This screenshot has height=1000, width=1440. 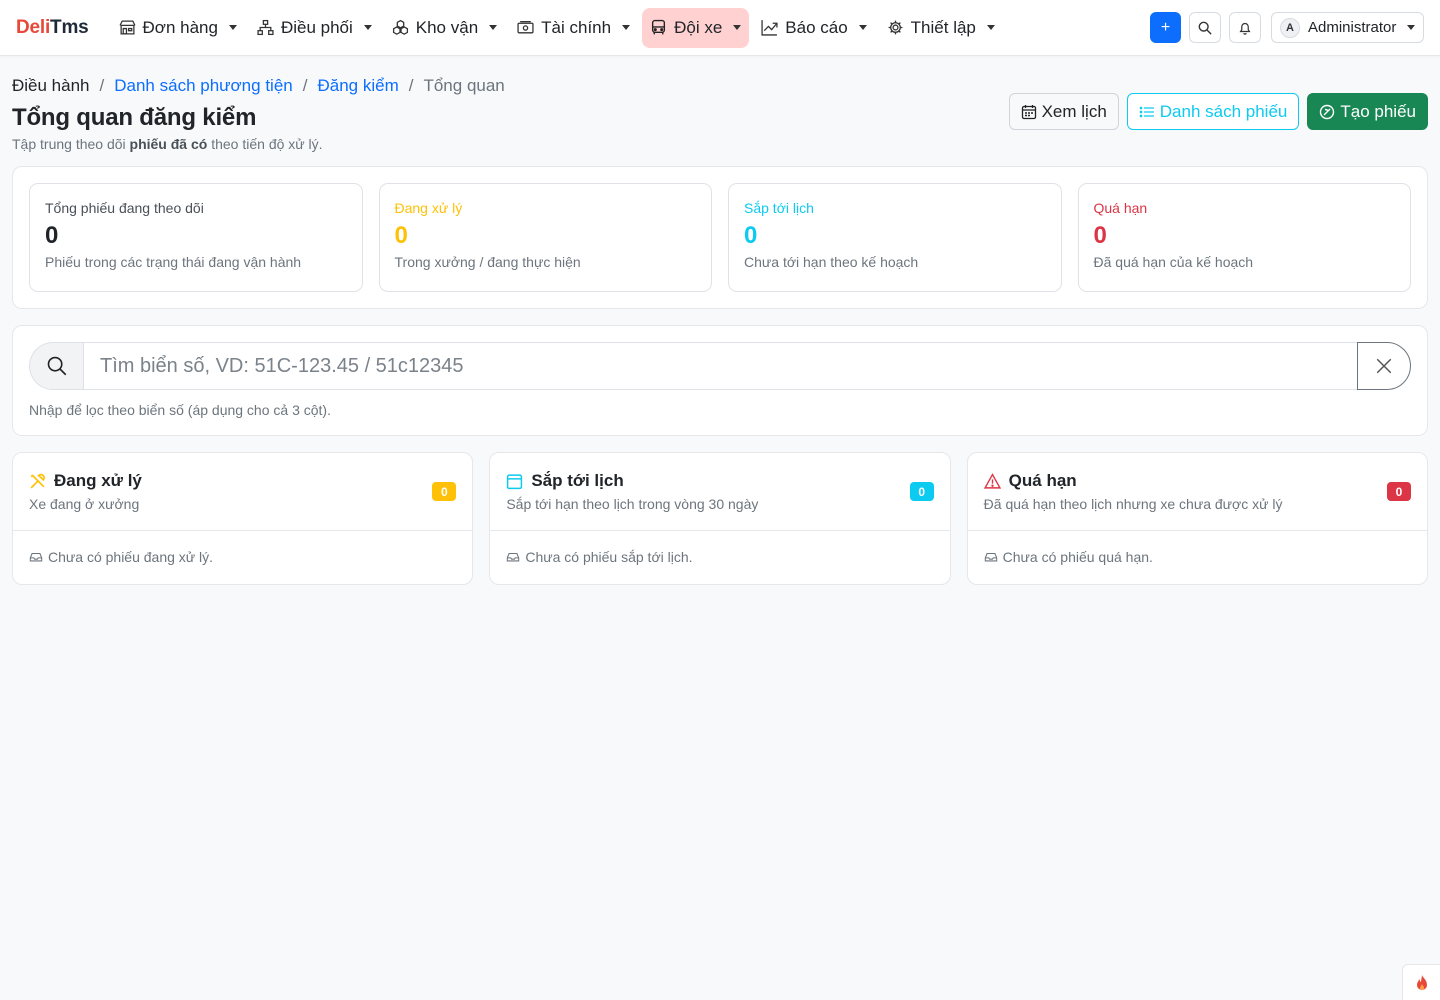 I want to click on nav-item-label: Tài chính, so click(x=576, y=27).